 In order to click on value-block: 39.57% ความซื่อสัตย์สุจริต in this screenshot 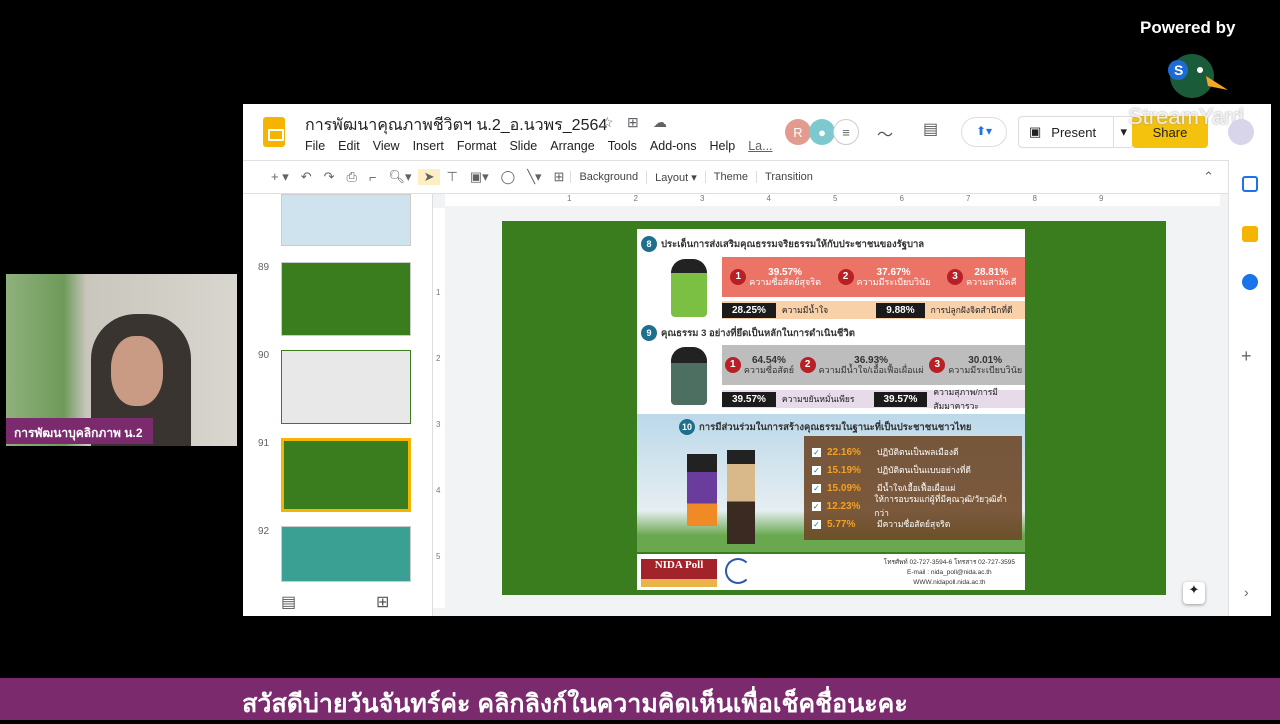, I will do `click(785, 277)`.